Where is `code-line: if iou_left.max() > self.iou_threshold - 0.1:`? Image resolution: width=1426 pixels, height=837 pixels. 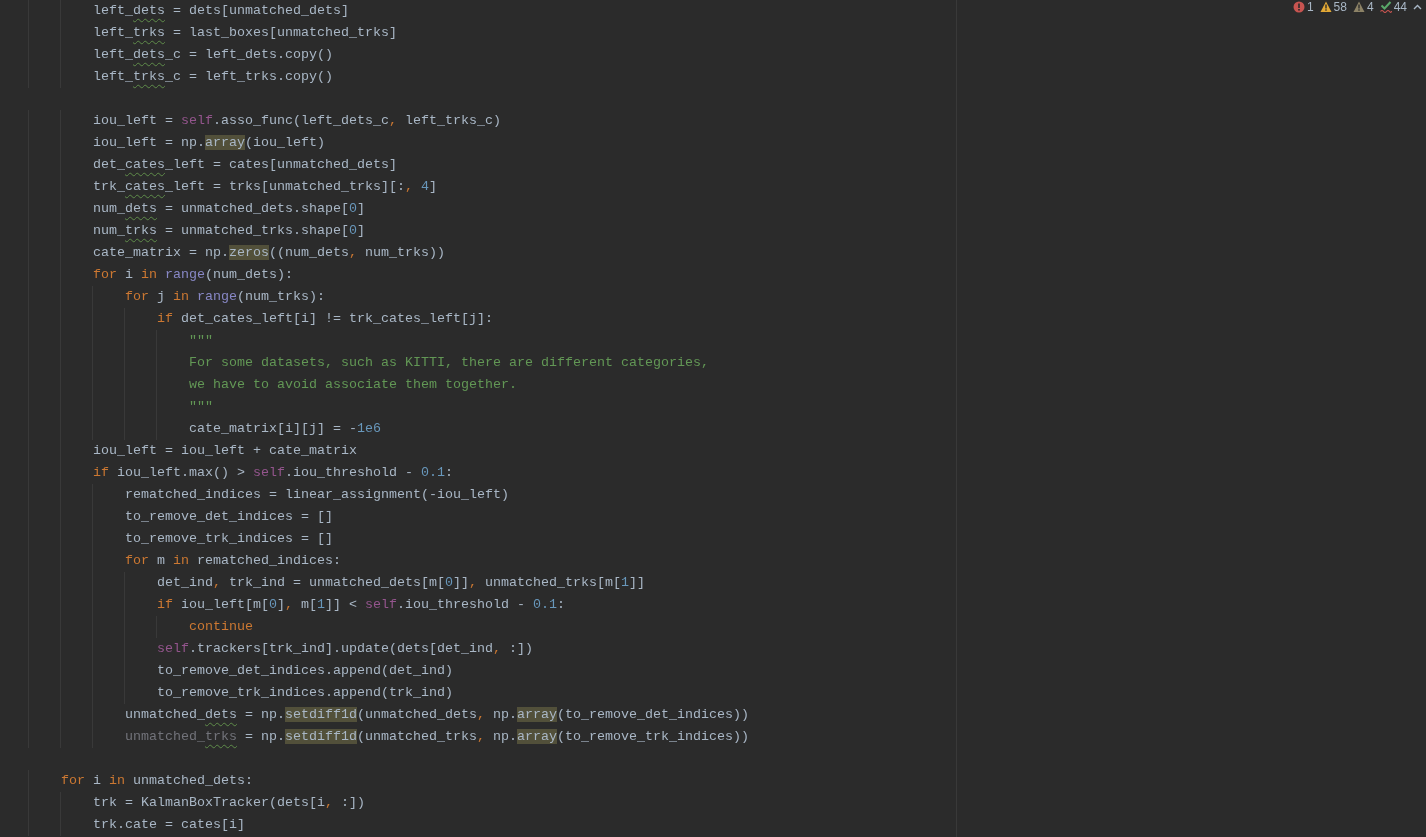 code-line: if iou_left.max() > self.iou_threshold - 0.1: is located at coordinates (272, 473).